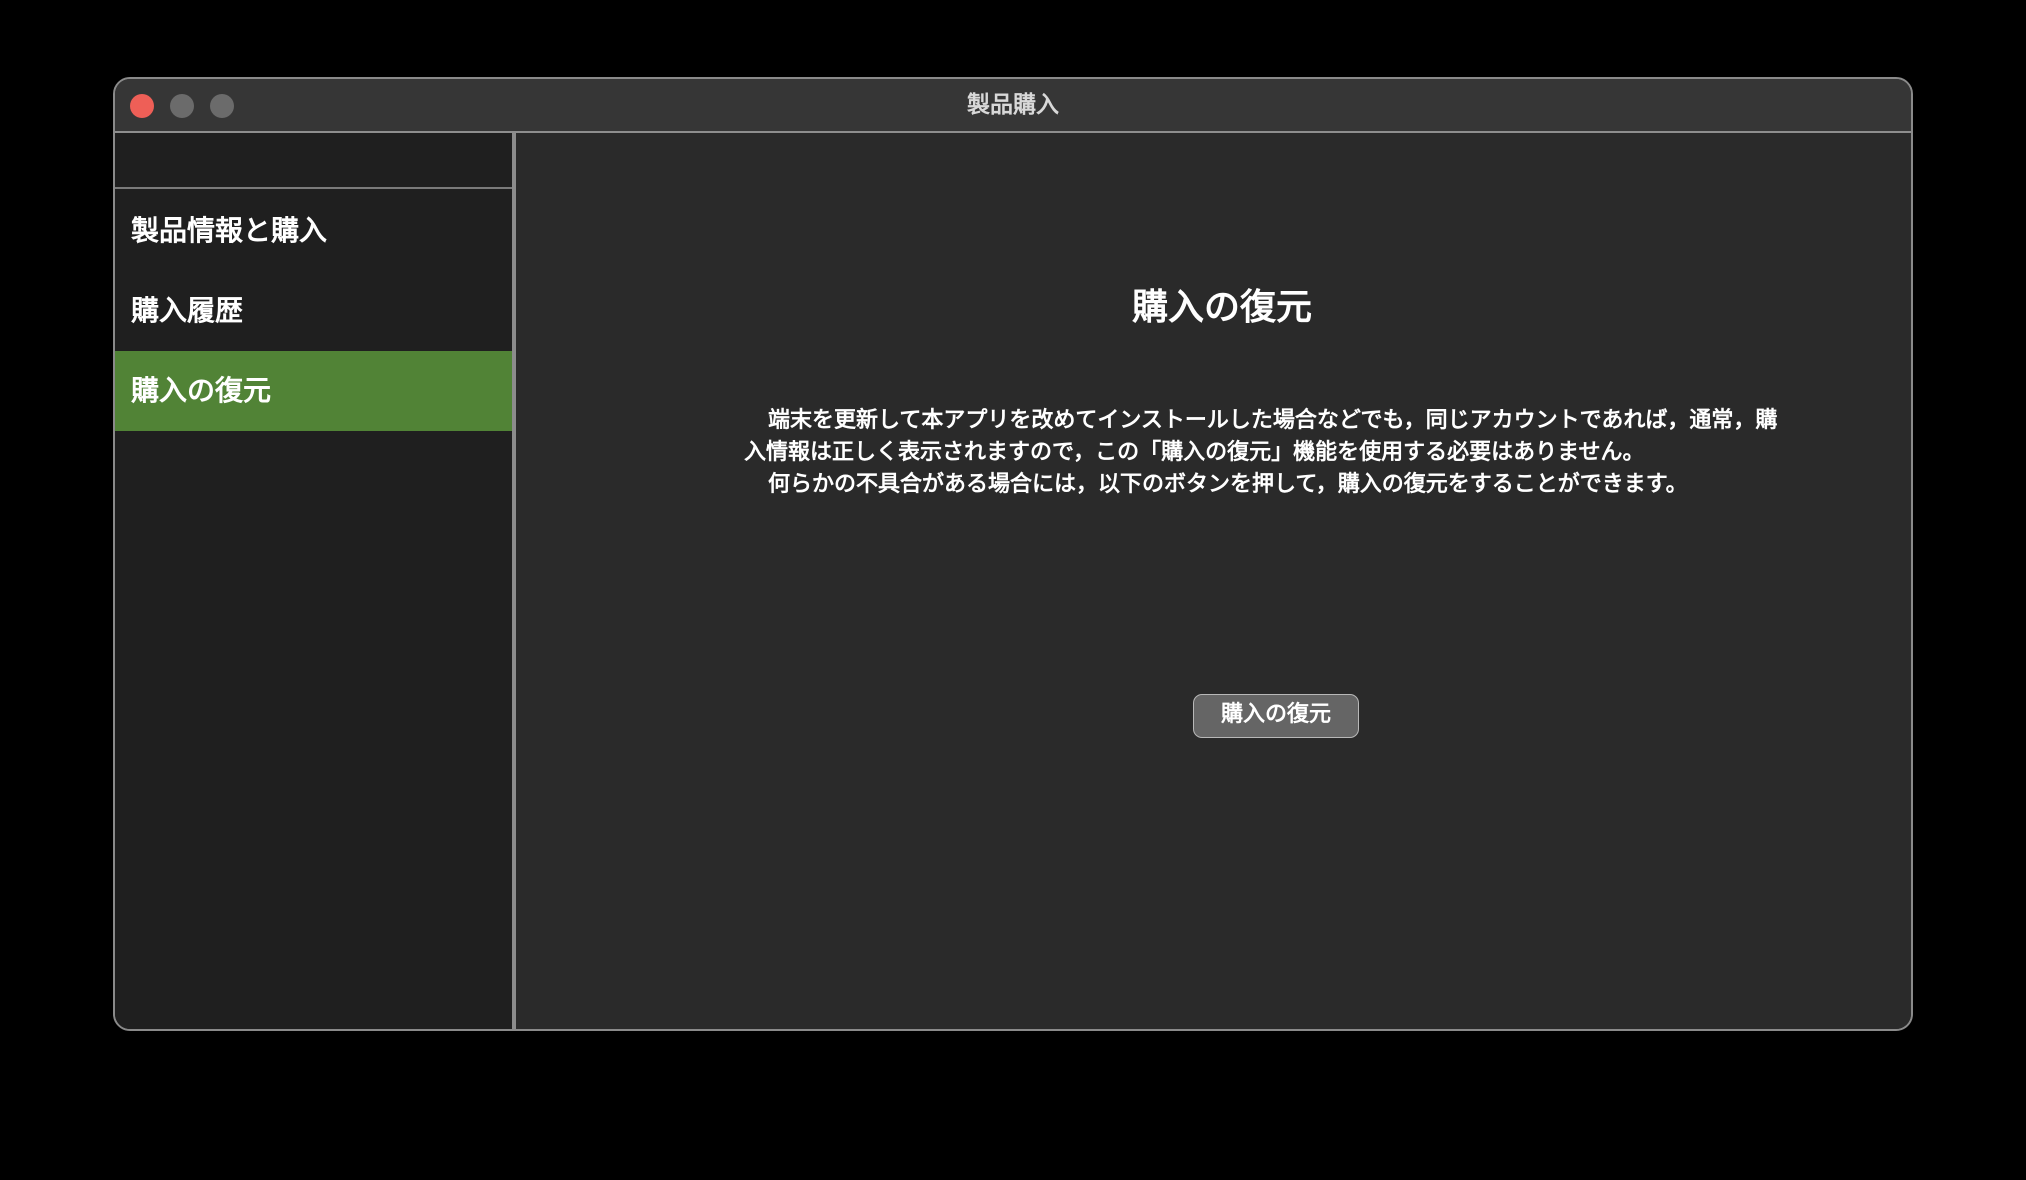  What do you see at coordinates (313, 311) in the screenshot?
I see `sidebar-item-purchase-history: 購入履歴` at bounding box center [313, 311].